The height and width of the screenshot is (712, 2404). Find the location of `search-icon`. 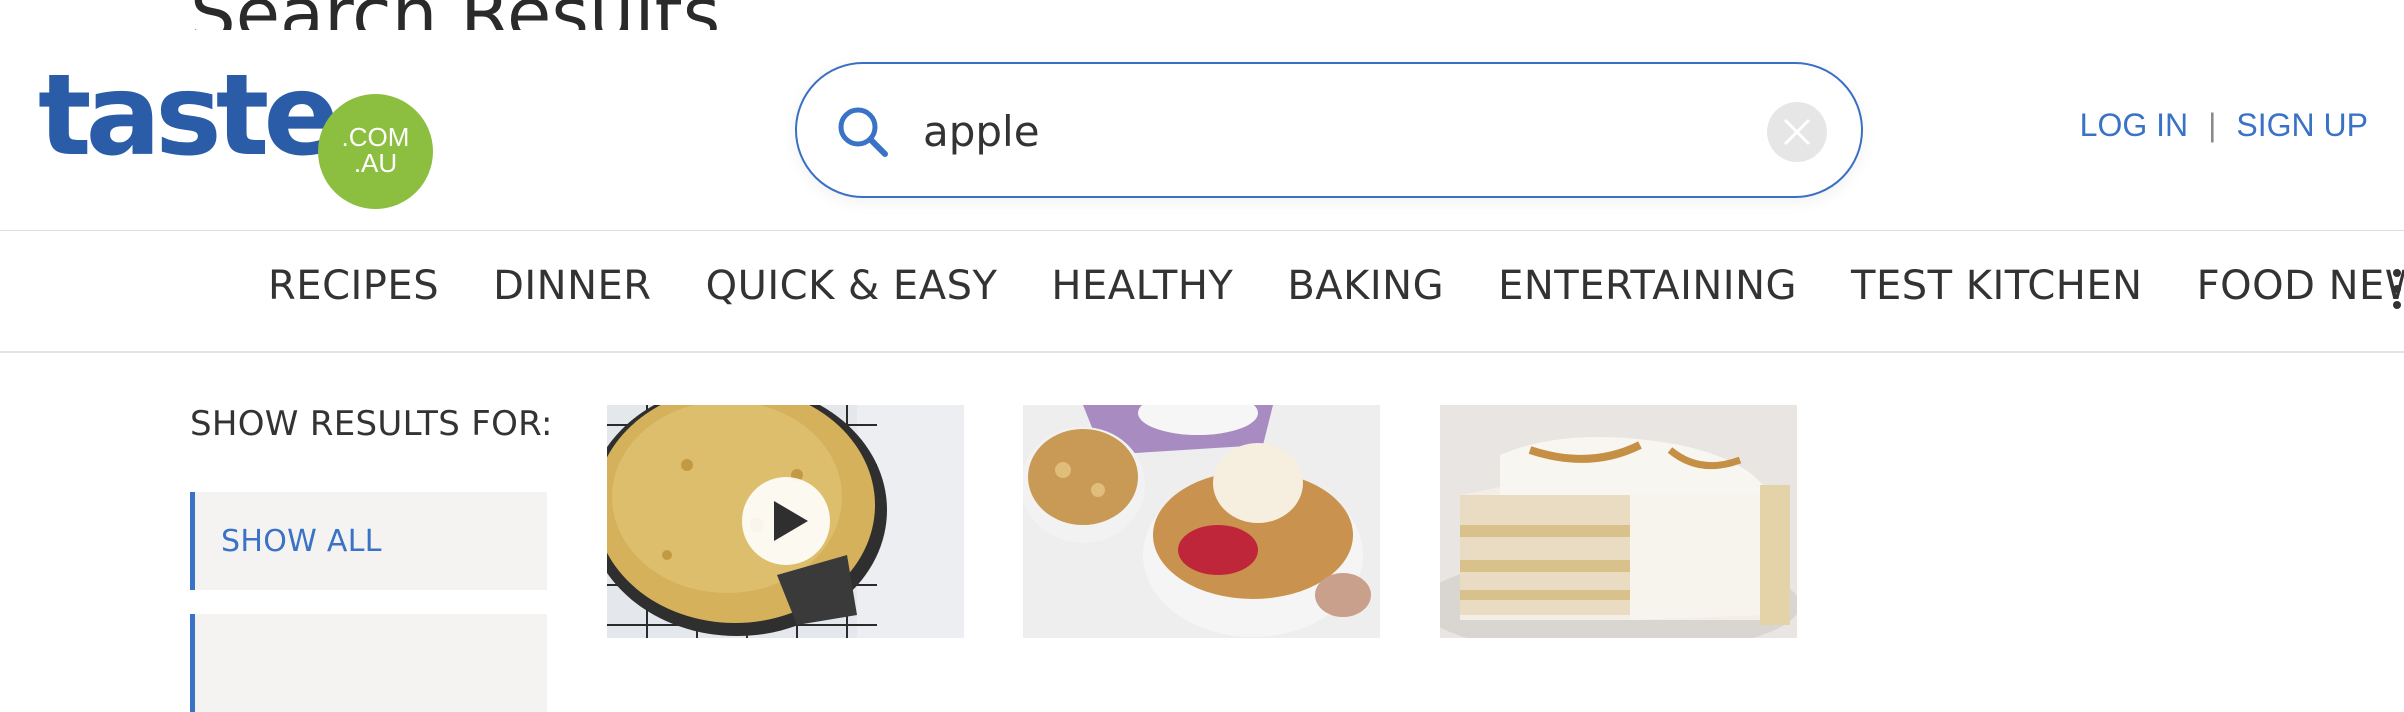

search-icon is located at coordinates (863, 132).